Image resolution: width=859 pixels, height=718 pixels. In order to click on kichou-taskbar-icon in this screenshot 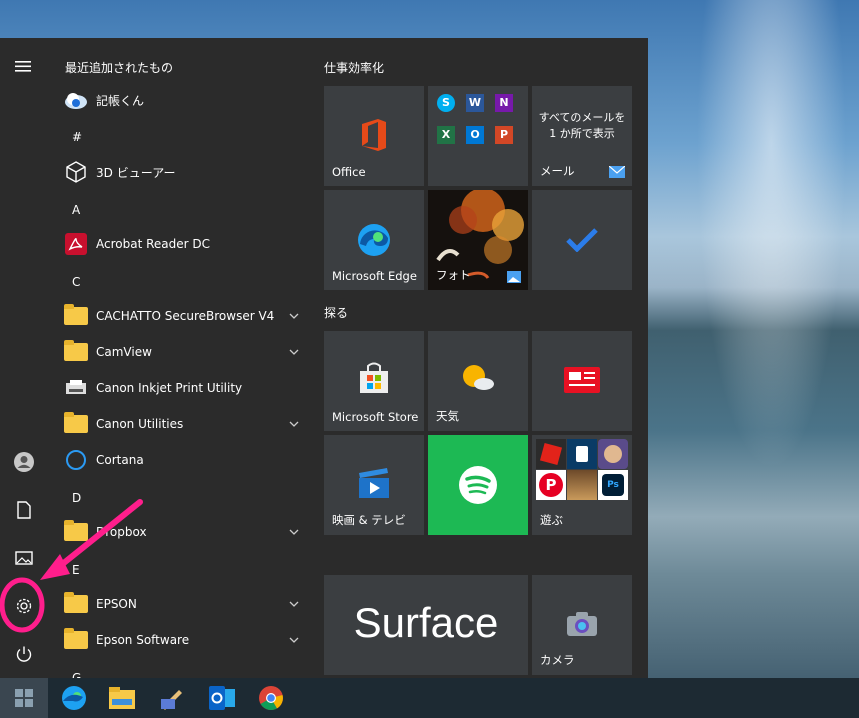, I will do `click(171, 700)`.